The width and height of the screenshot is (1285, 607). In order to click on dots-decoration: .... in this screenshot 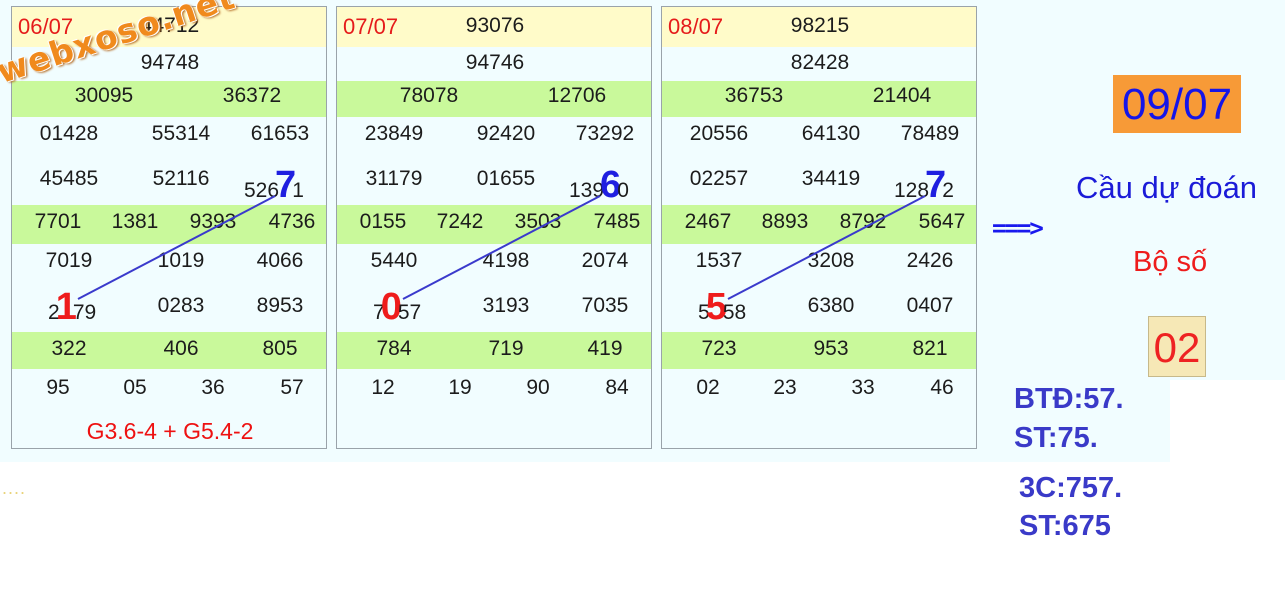, I will do `click(14, 488)`.